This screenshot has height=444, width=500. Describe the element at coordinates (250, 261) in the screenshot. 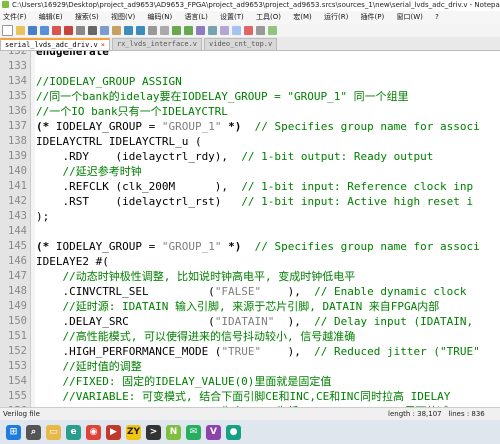

I see `code-line: 146 IDELAYE2 #(` at that location.